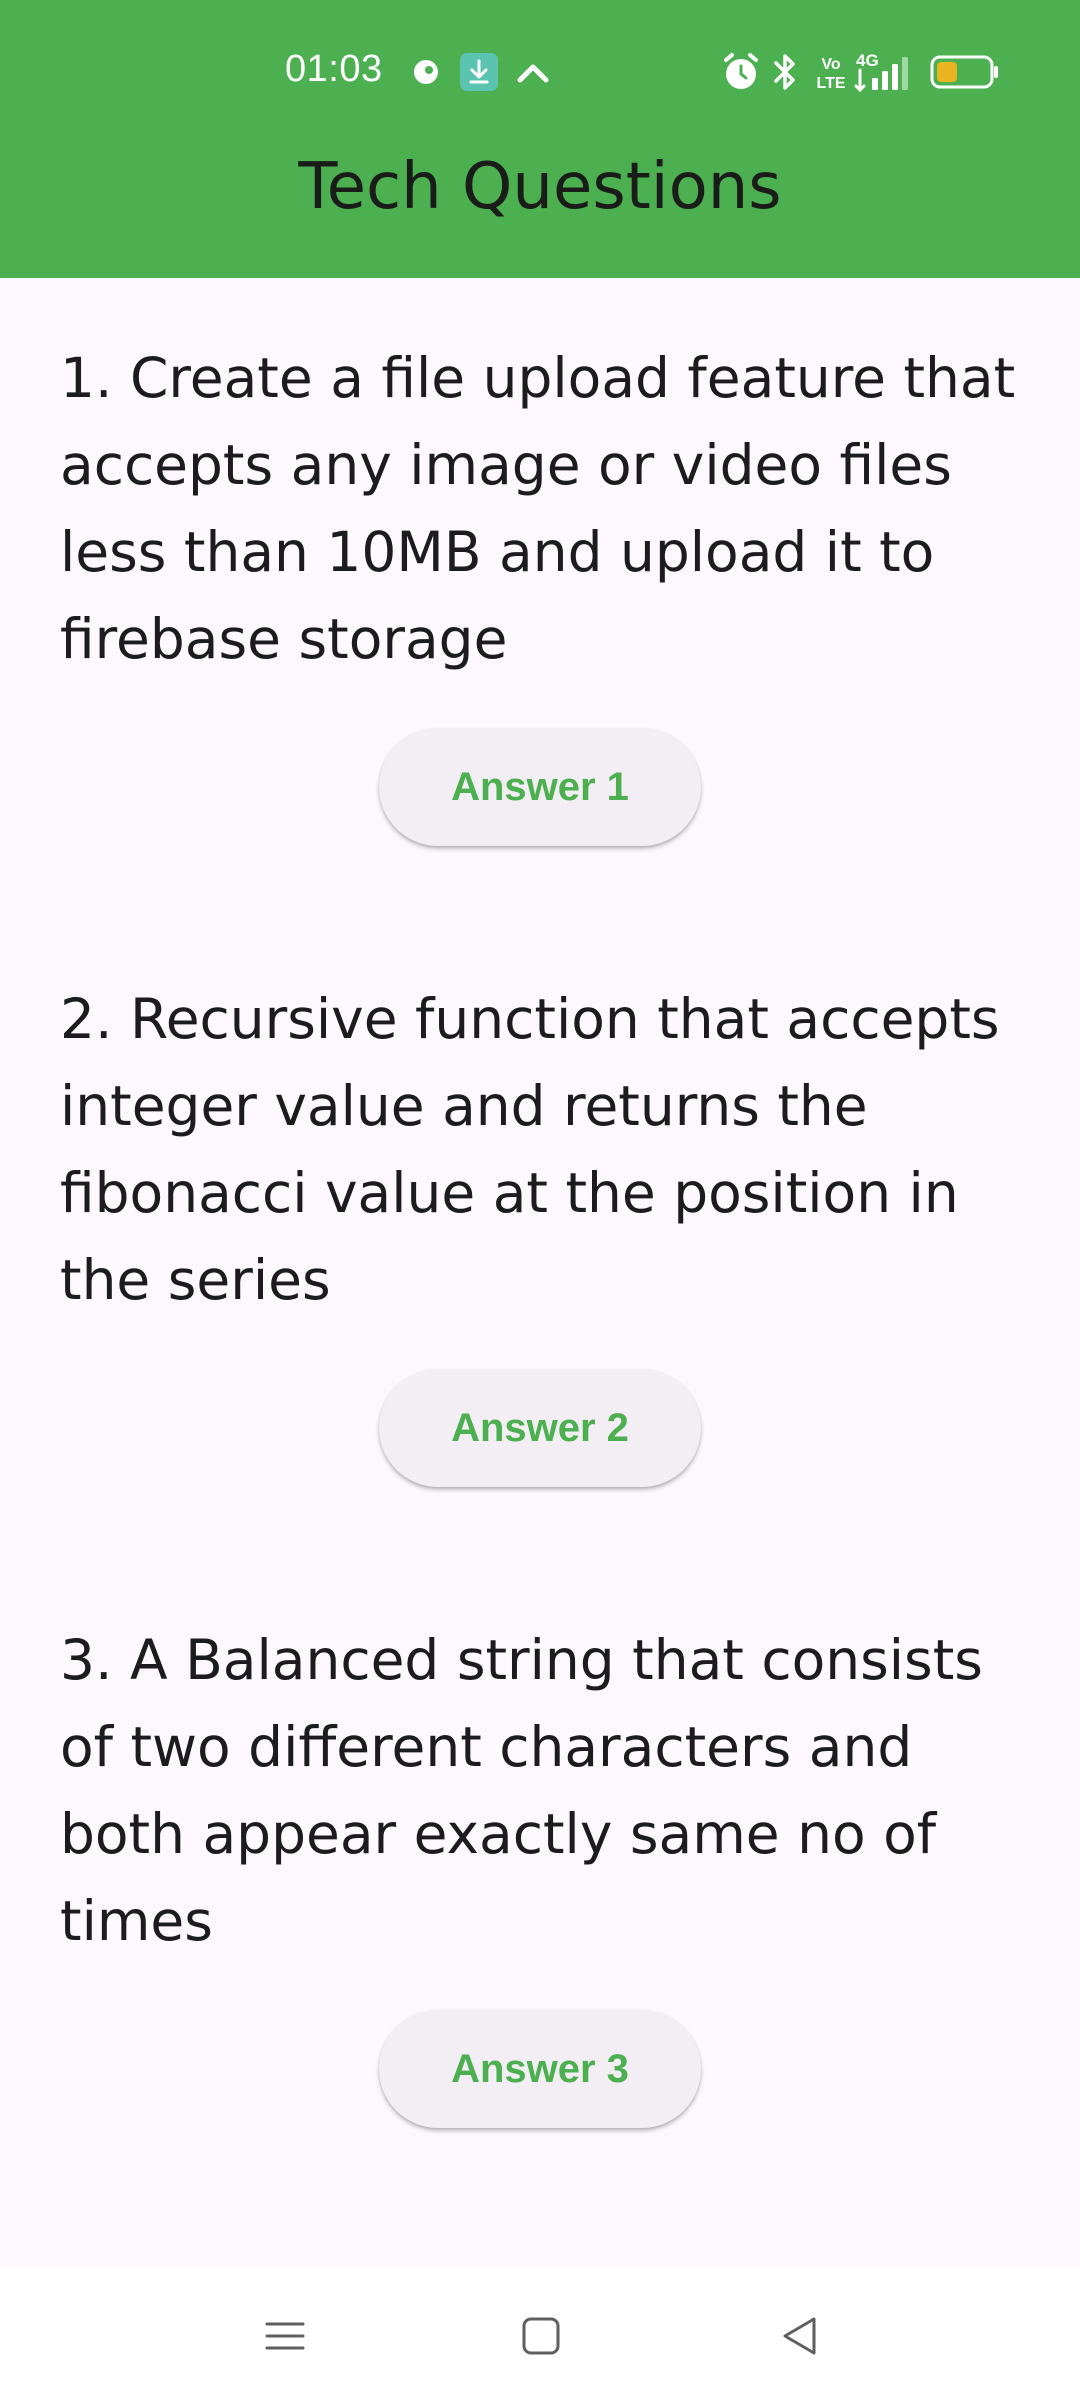 The image size is (1080, 2400). I want to click on answer-2-button: Answer 2, so click(540, 1428).